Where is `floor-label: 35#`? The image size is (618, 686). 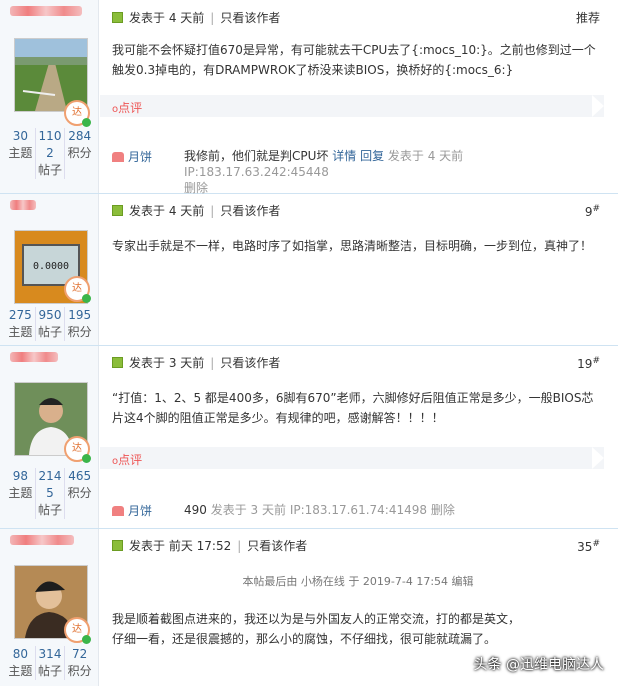 floor-label: 35# is located at coordinates (588, 546).